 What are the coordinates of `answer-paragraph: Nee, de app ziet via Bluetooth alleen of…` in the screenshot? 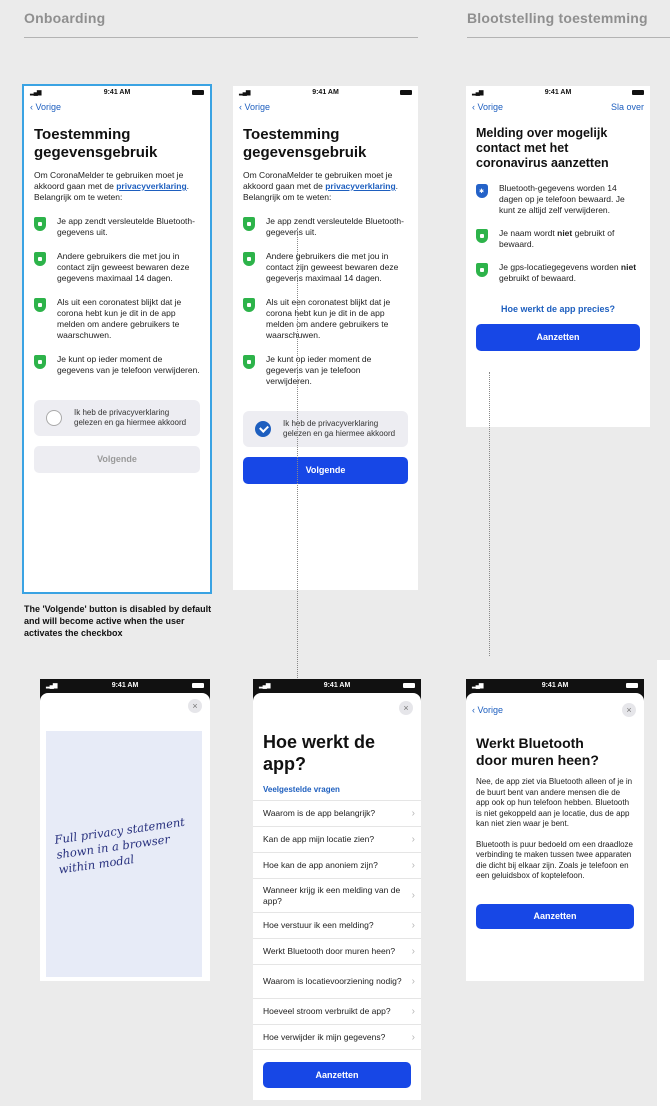 It's located at (554, 802).